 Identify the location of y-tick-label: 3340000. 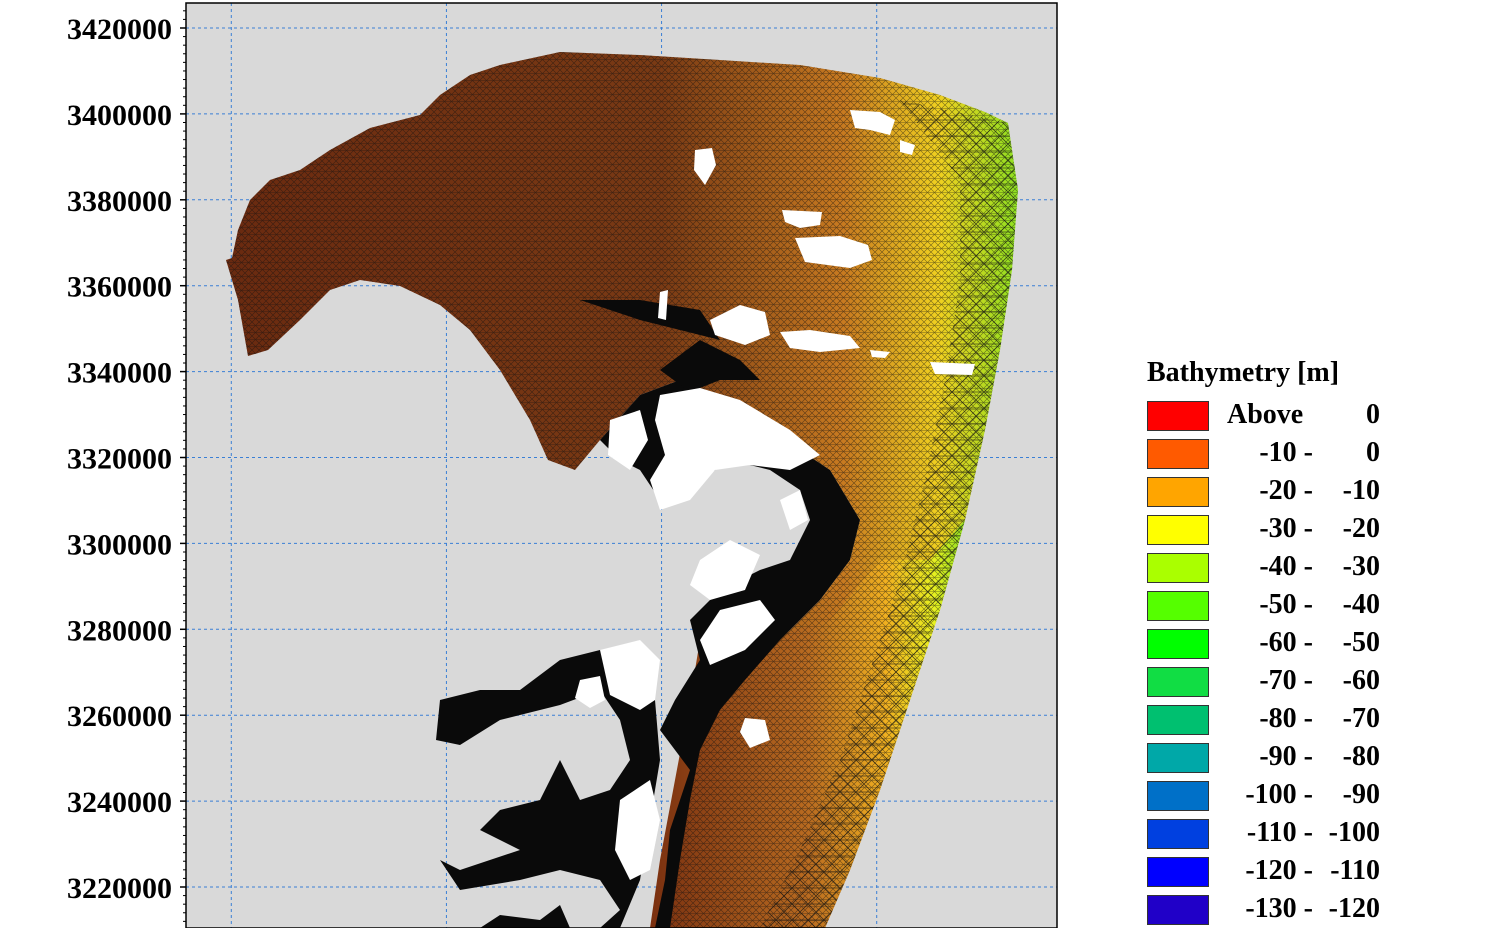
(119, 373).